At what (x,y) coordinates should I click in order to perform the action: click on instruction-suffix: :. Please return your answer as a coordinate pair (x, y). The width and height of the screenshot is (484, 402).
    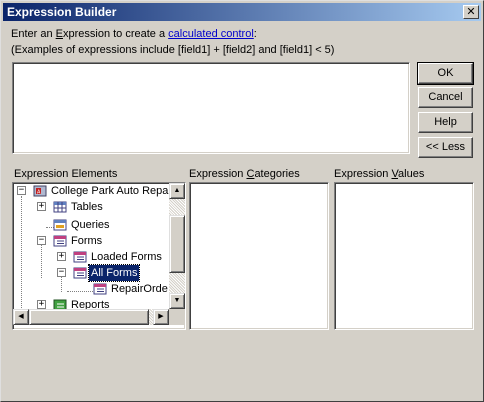
    Looking at the image, I should click on (255, 34).